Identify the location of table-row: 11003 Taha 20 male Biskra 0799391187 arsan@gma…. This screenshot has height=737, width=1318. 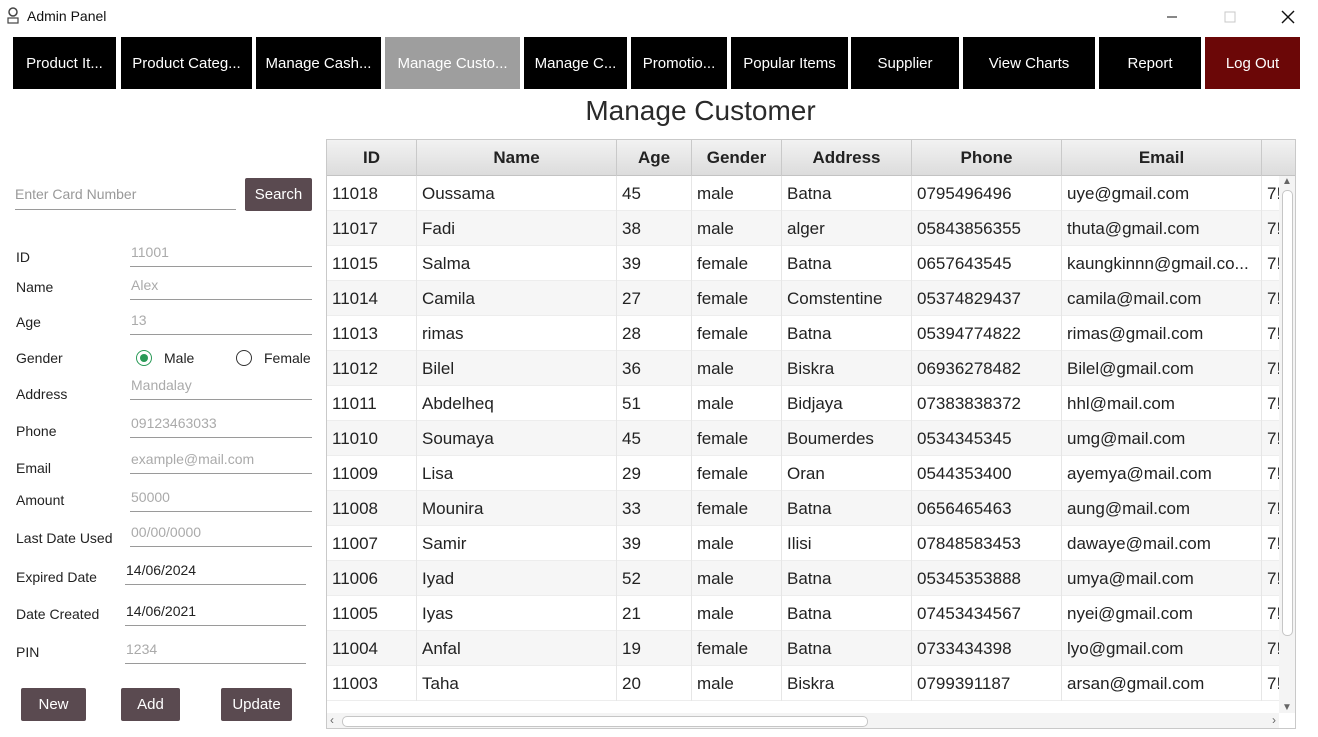
(804, 683).